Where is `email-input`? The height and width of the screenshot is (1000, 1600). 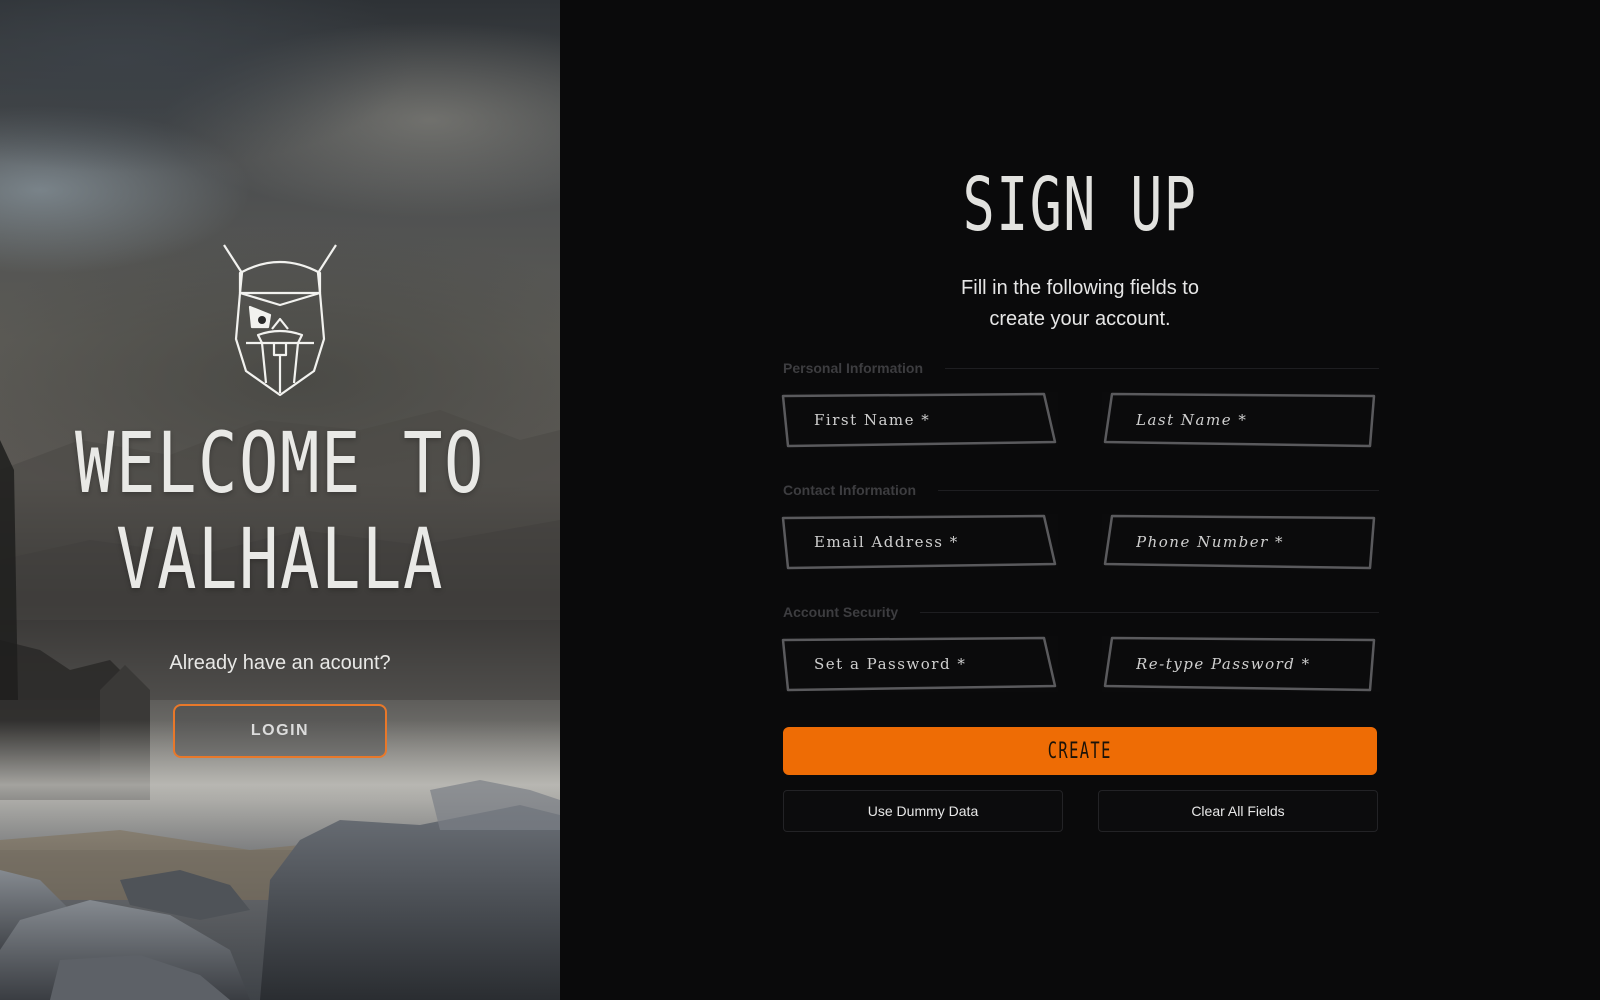 email-input is located at coordinates (924, 542).